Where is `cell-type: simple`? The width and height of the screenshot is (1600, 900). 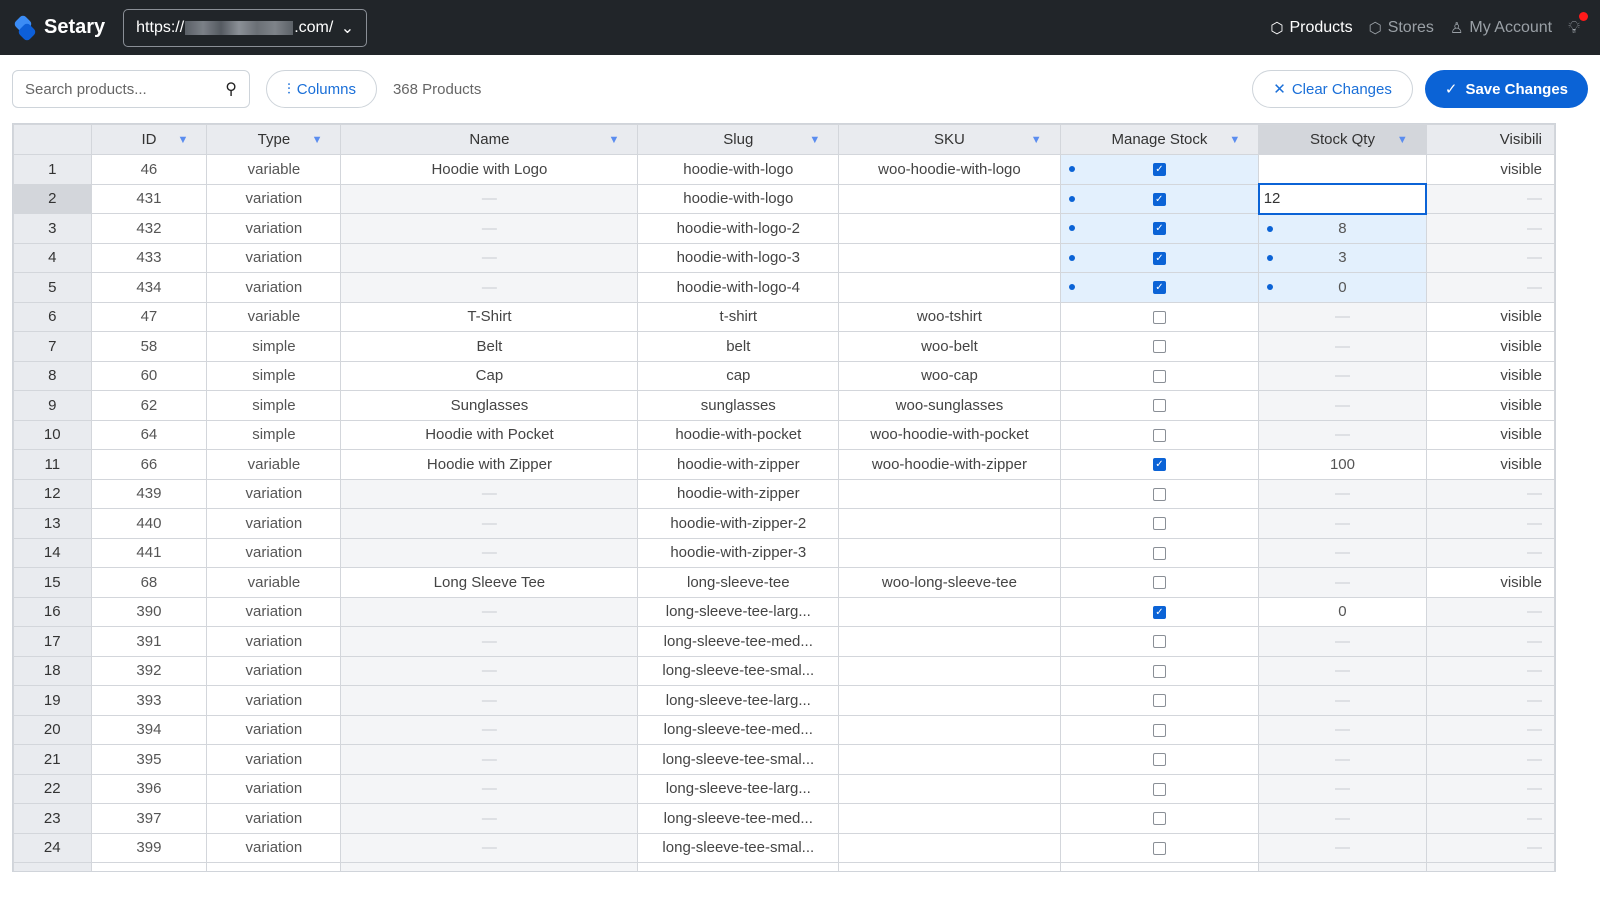 cell-type: simple is located at coordinates (274, 405).